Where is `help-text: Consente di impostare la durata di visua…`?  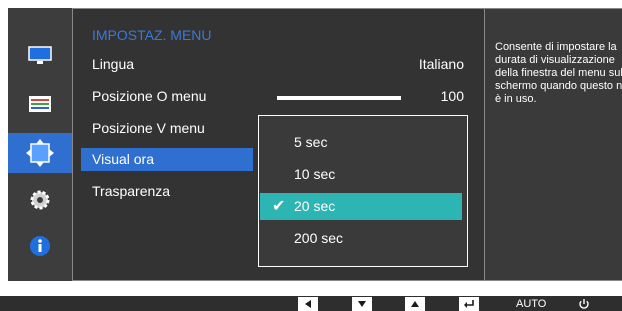 help-text: Consente di impostare la durata di visua… is located at coordinates (558, 73).